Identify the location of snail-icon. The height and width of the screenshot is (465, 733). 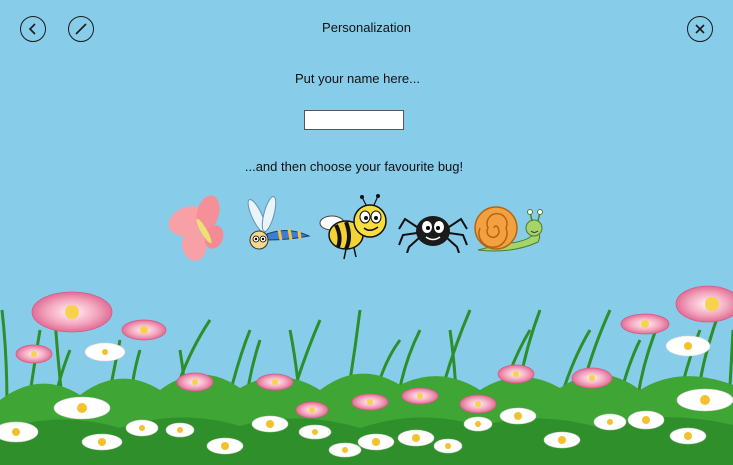
(508, 229).